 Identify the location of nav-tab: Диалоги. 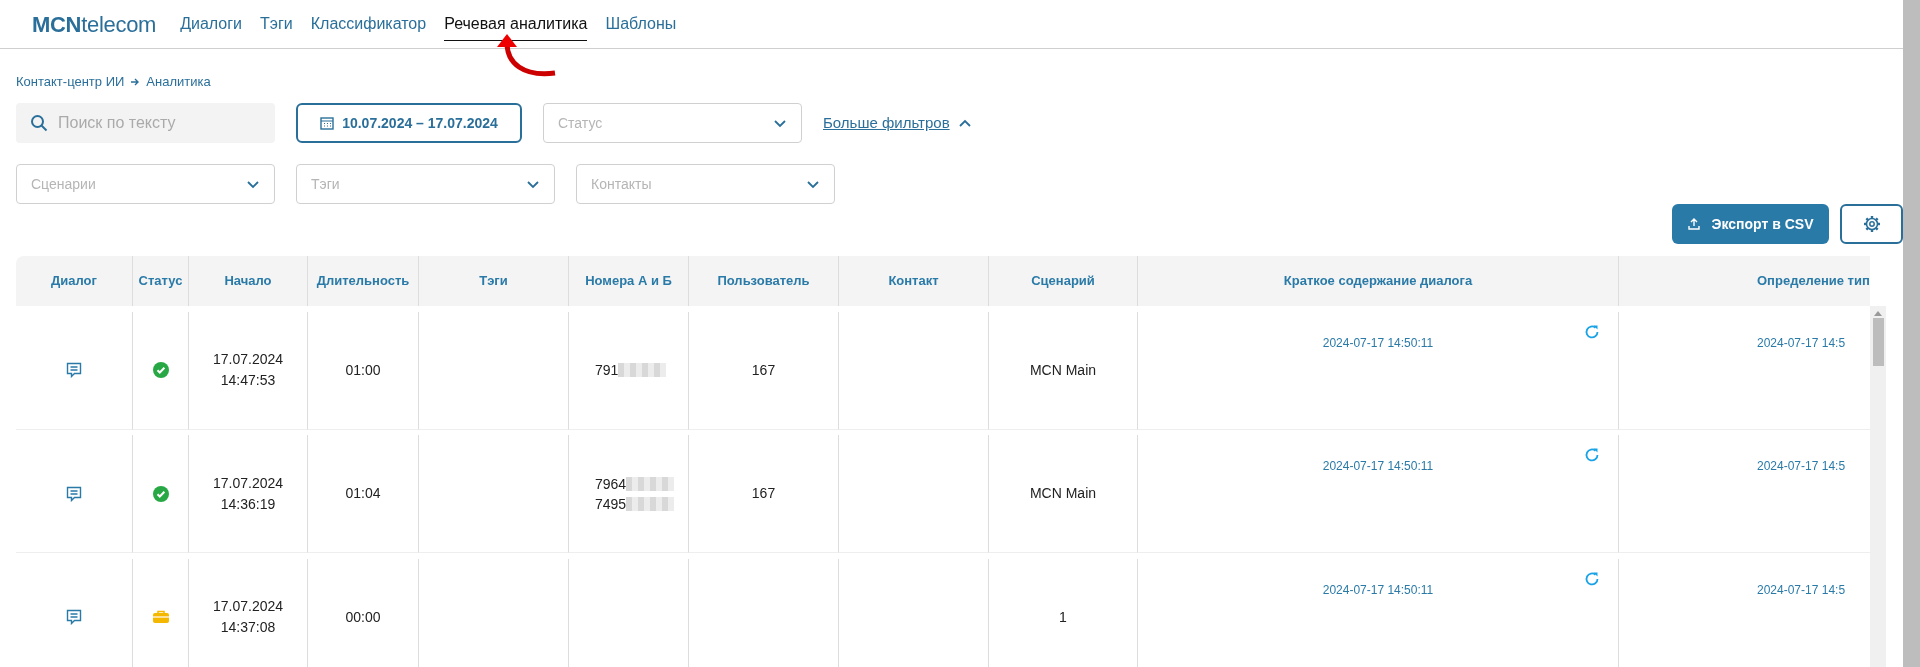
(211, 24).